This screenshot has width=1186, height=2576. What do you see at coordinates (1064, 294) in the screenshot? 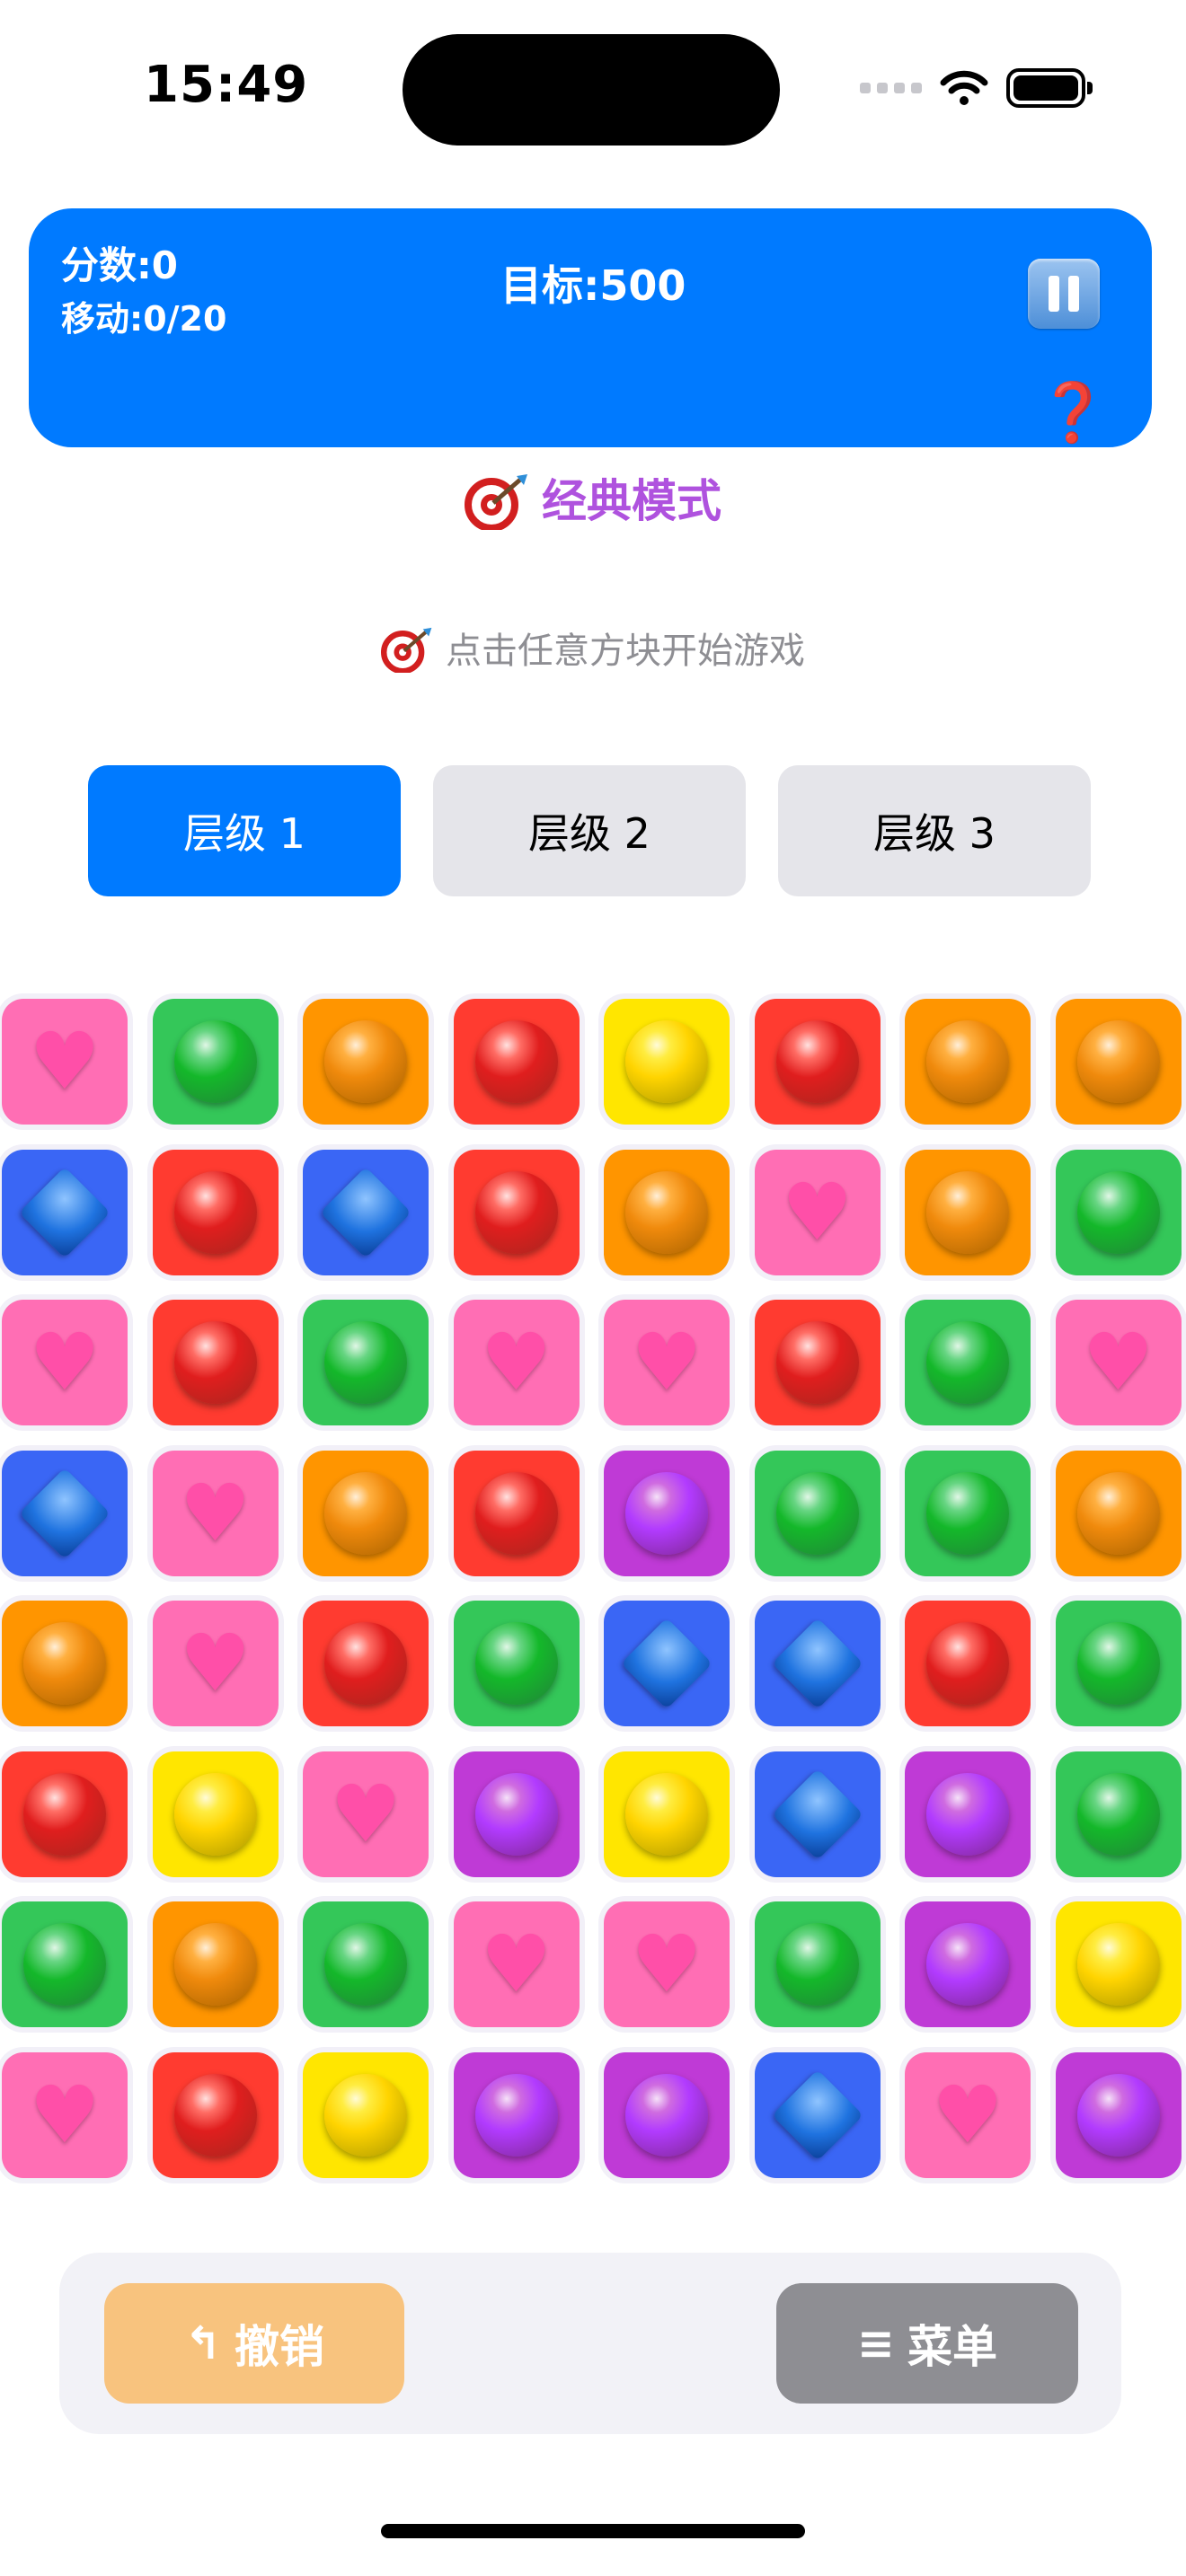
I see `pause-button` at bounding box center [1064, 294].